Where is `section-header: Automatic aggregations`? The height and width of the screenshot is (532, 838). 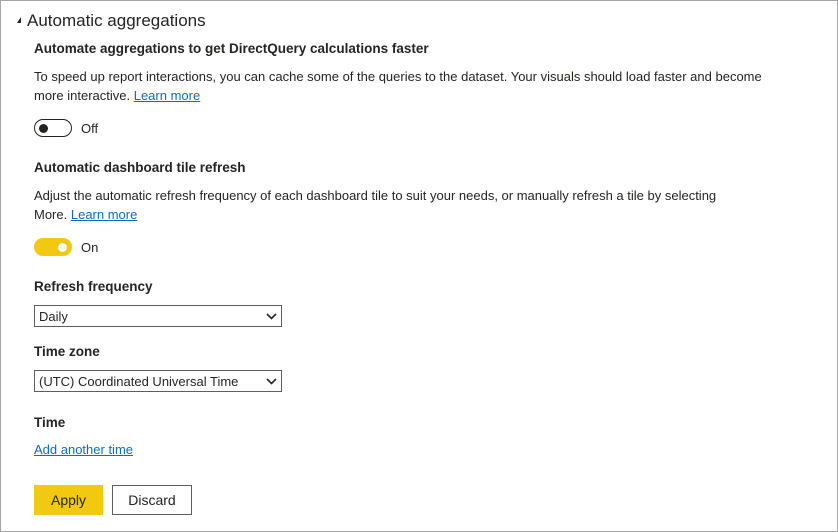 section-header: Automatic aggregations is located at coordinates (111, 21).